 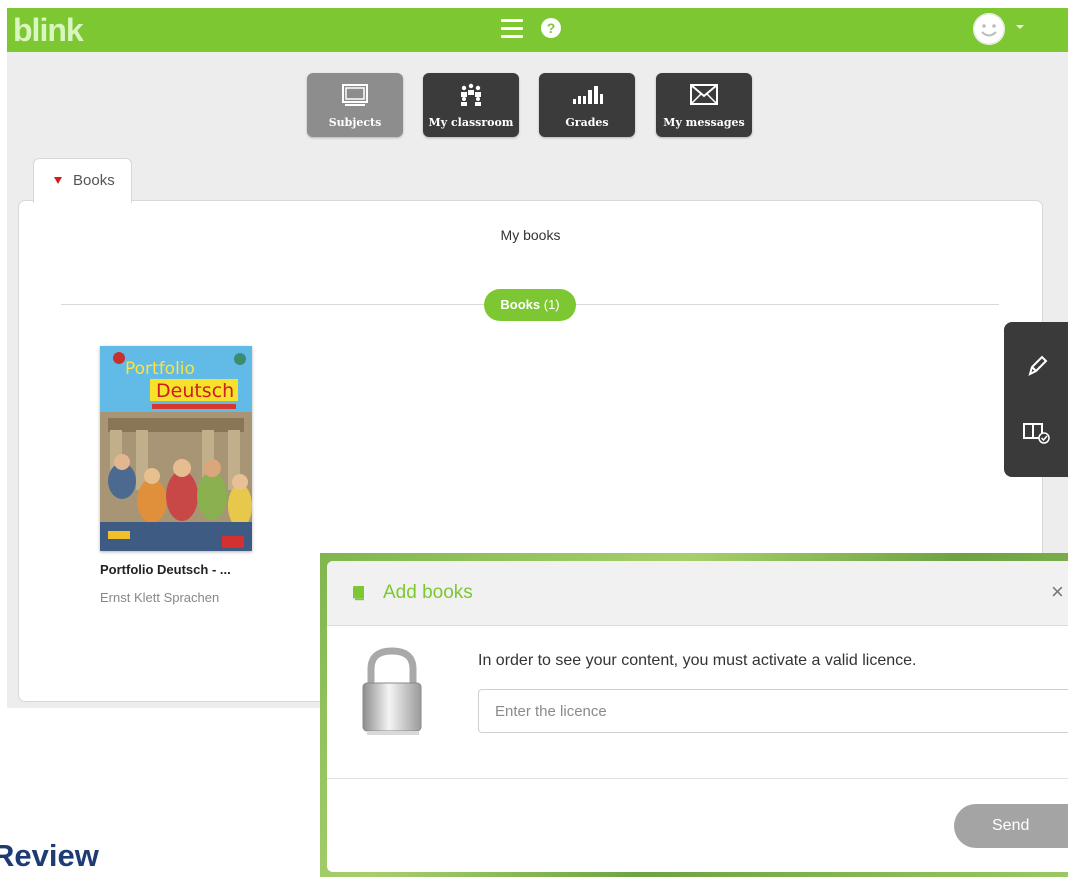 I want to click on cover-title-1: Portfolio, so click(x=160, y=369).